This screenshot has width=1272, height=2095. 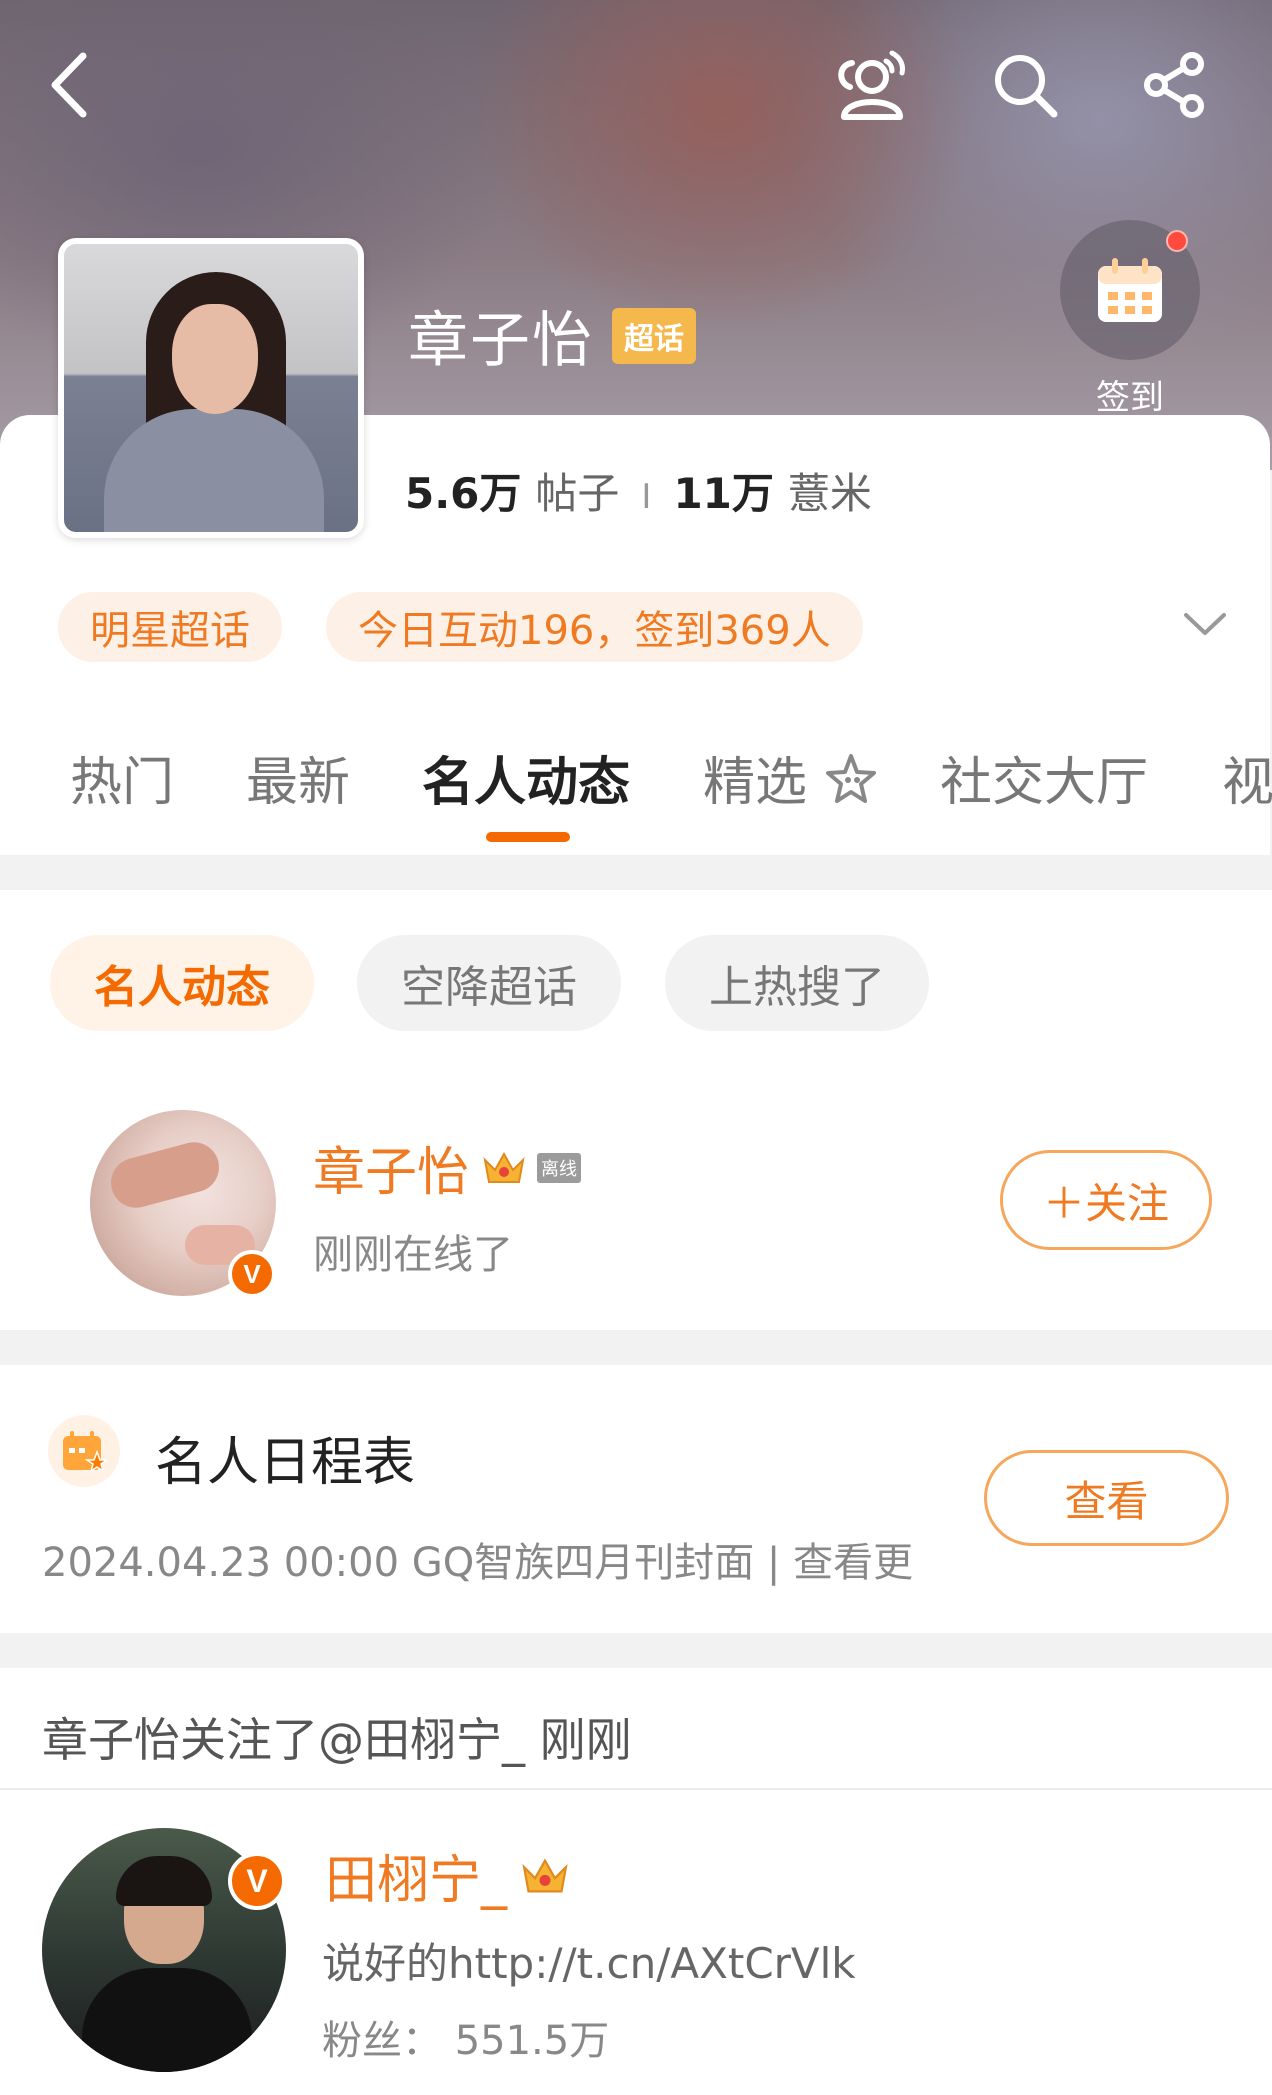 I want to click on schedule-calendar-icon, so click(x=84, y=1451).